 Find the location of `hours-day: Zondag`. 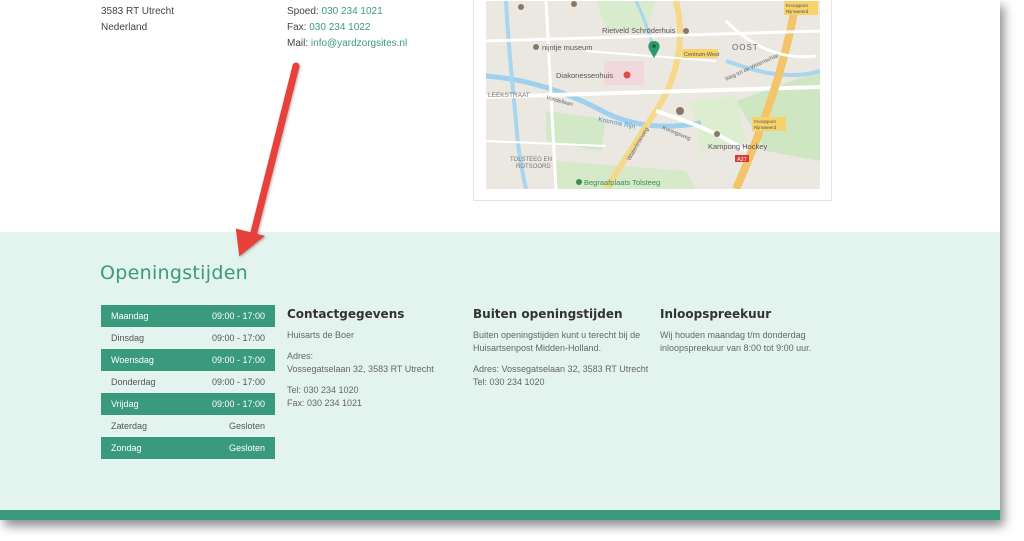

hours-day: Zondag is located at coordinates (126, 448).